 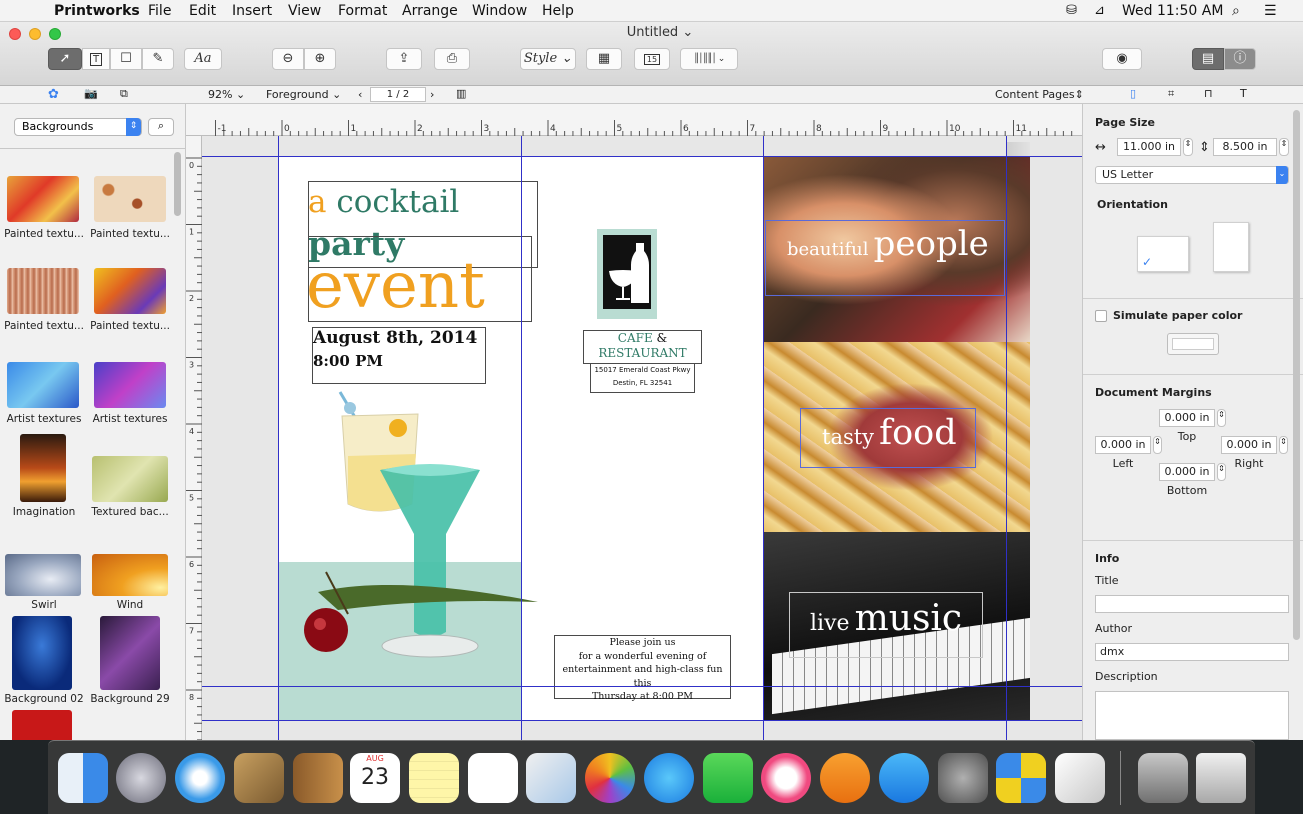 I want to click on downloads-stack-icon, so click(x=1163, y=778).